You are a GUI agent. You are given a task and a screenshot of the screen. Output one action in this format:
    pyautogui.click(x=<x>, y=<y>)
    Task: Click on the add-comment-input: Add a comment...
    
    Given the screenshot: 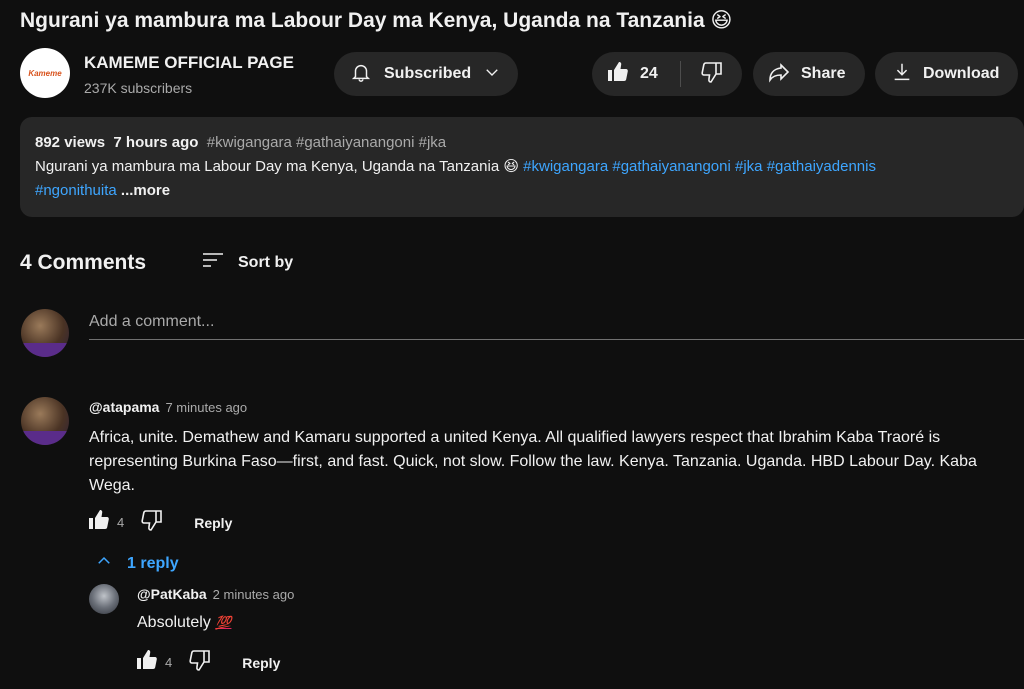 What is the action you would take?
    pyautogui.click(x=151, y=322)
    